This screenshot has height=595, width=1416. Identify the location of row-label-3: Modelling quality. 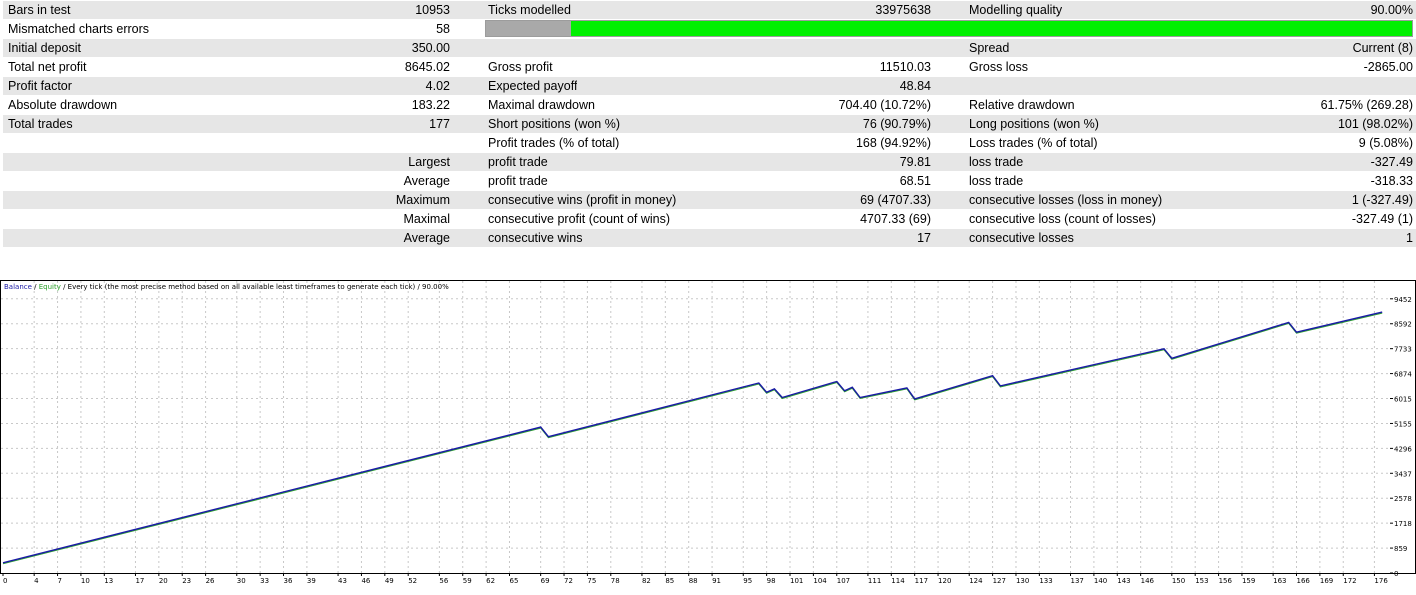
(1016, 10).